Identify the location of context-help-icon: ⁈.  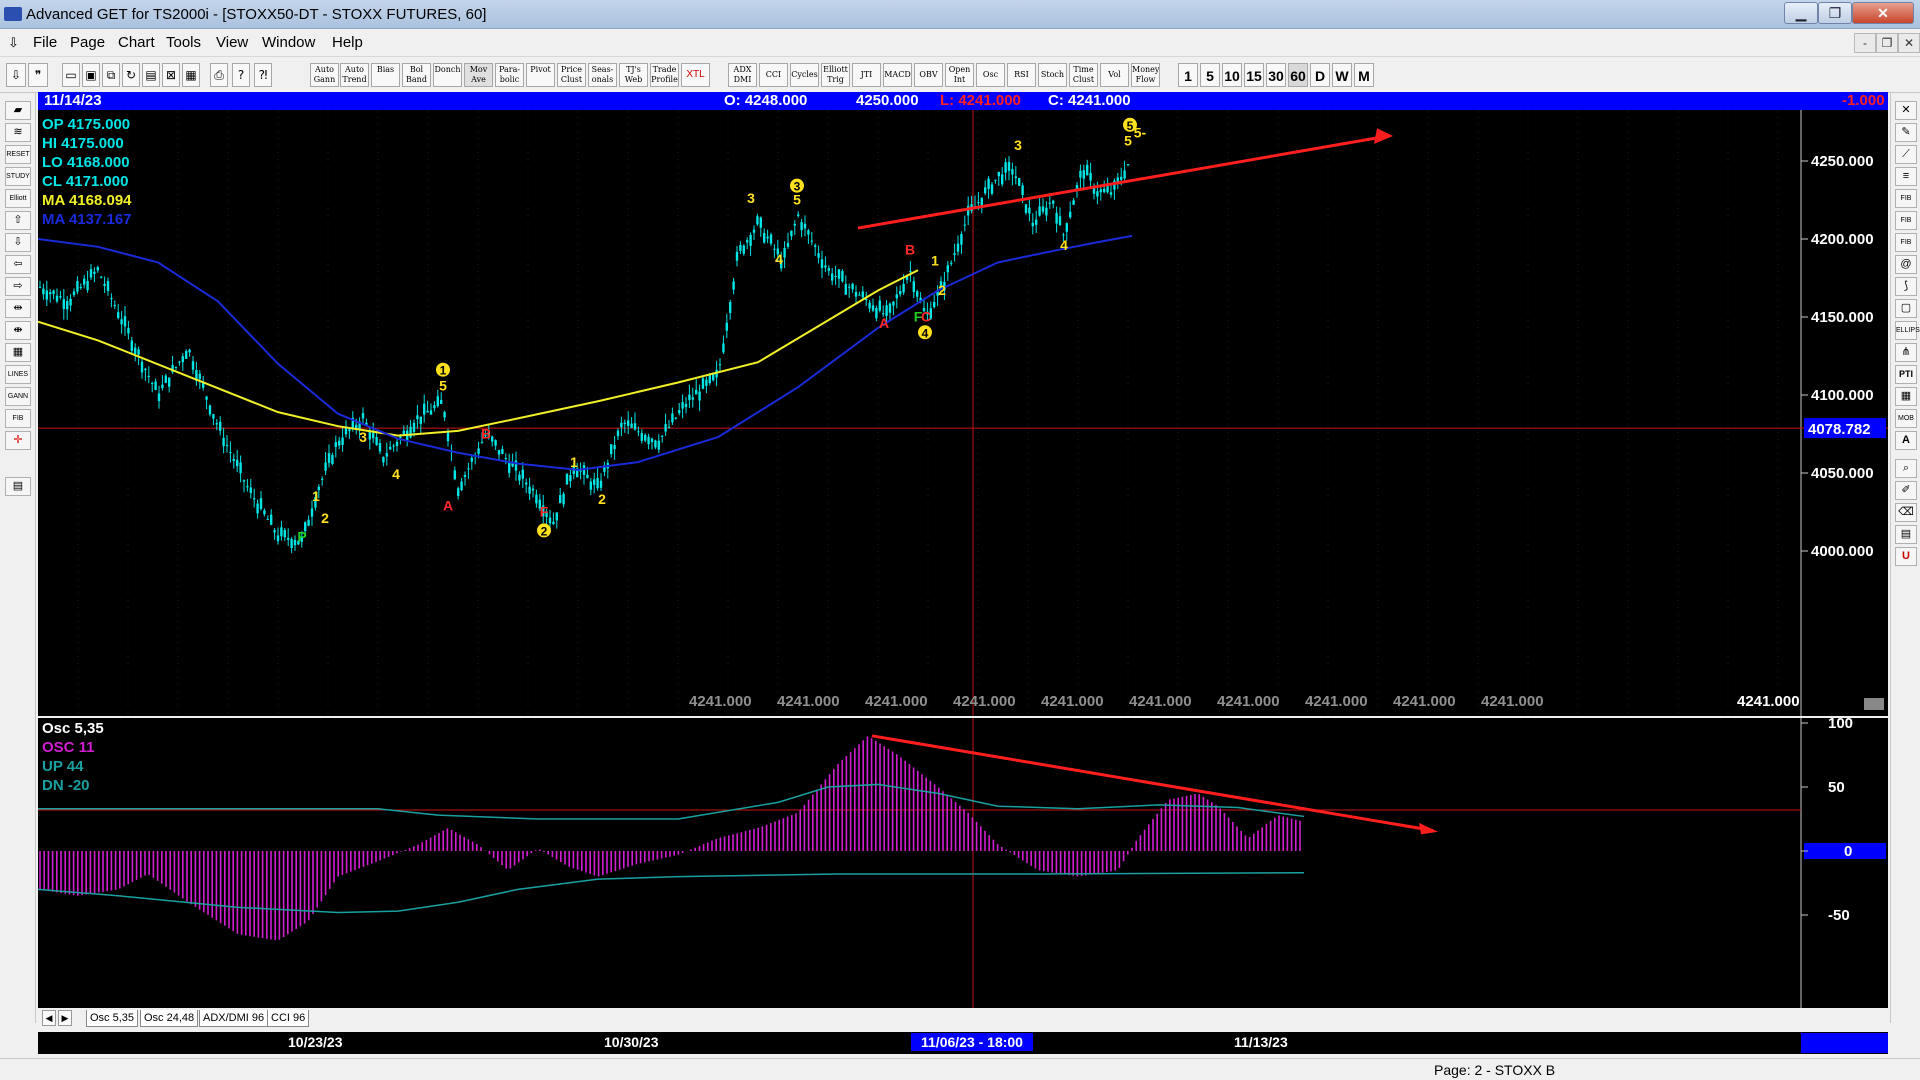
(263, 75).